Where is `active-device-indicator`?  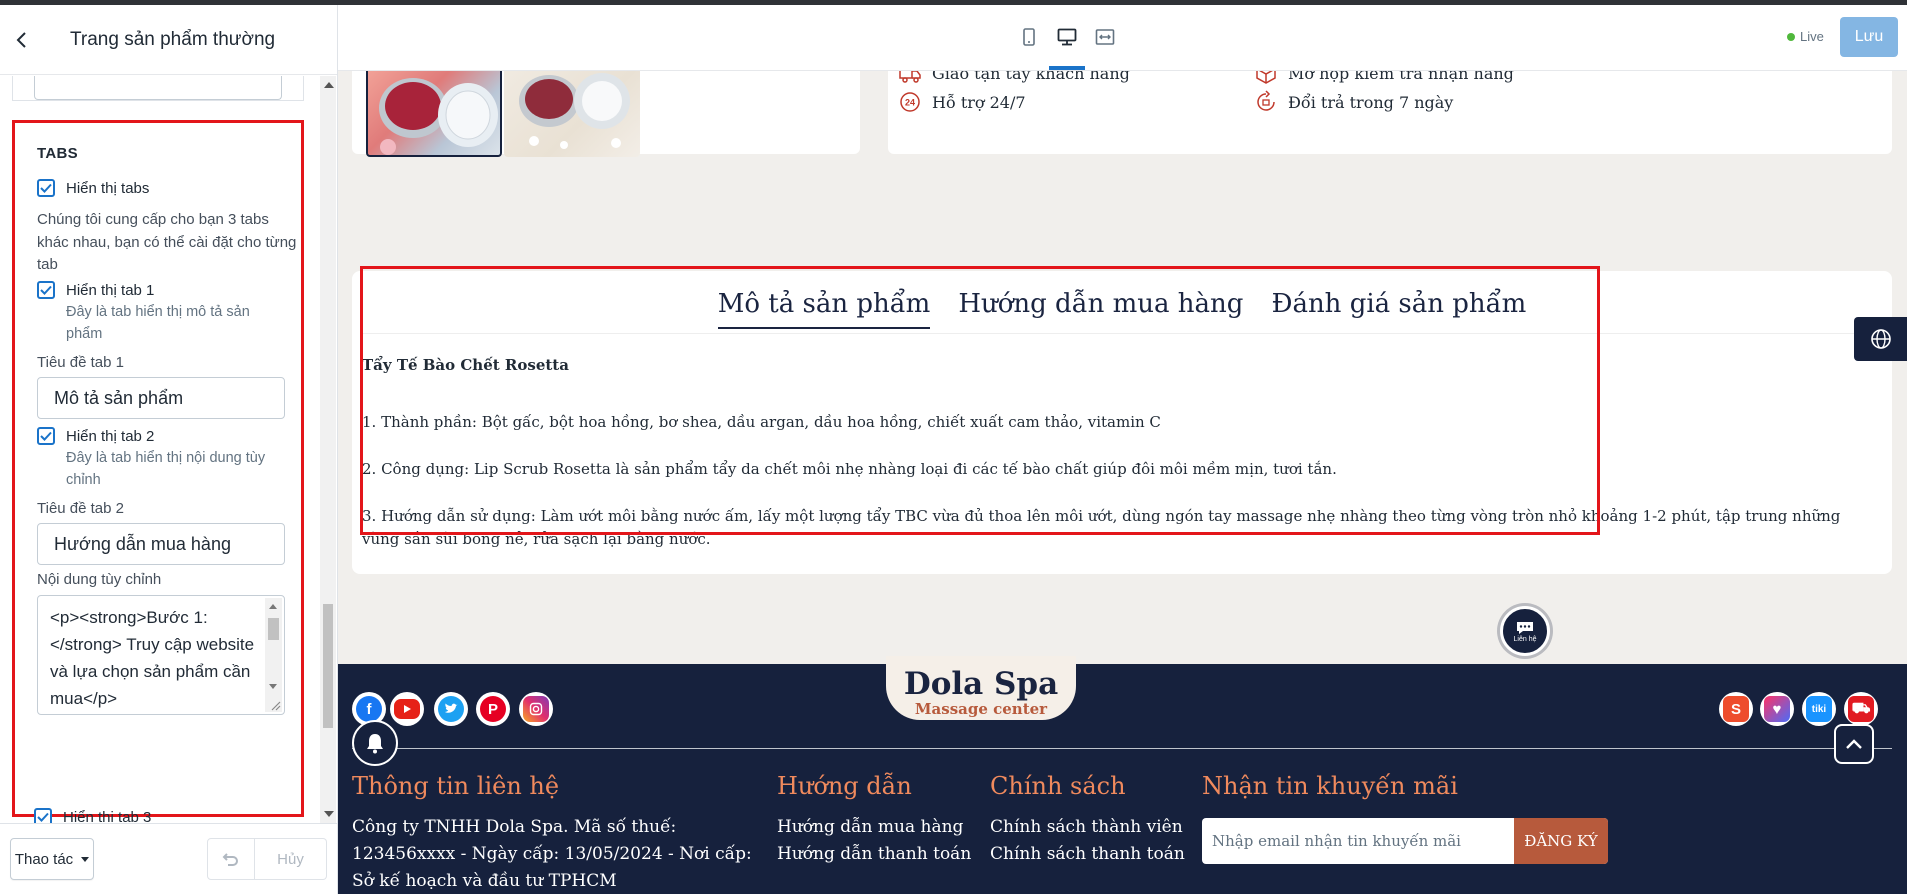 active-device-indicator is located at coordinates (1067, 68).